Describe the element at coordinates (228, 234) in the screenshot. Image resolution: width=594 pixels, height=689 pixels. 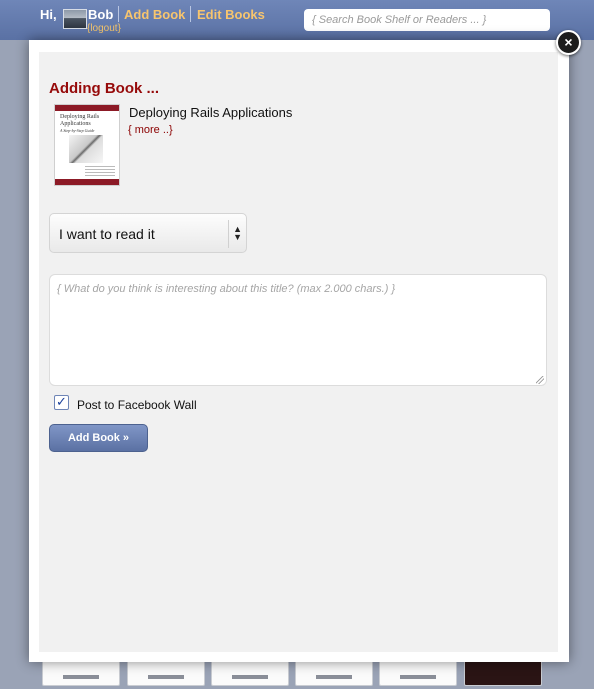
I see `select-divider` at that location.